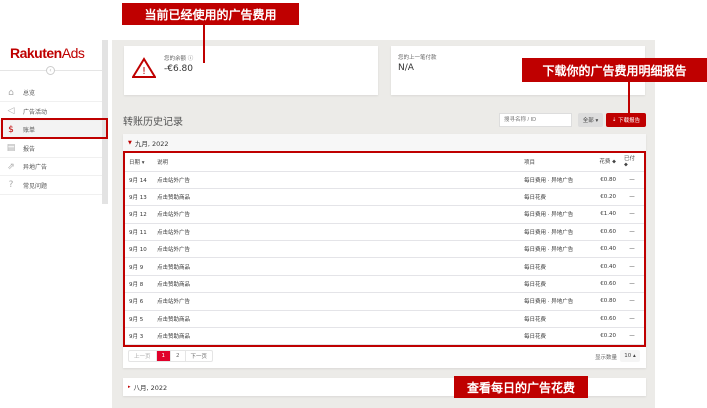 This screenshot has height=408, width=707. I want to click on cell-date: 9月 5, so click(139, 319).